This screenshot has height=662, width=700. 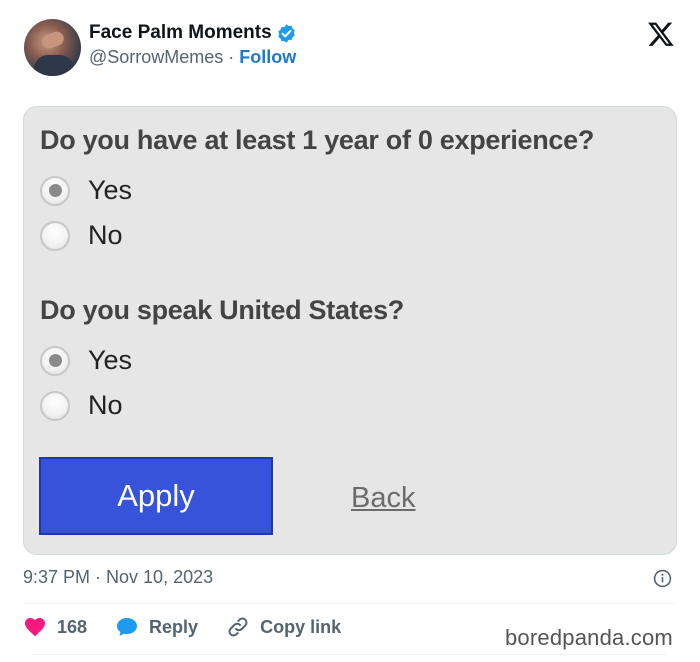 I want to click on like-button: 168, so click(x=55, y=627).